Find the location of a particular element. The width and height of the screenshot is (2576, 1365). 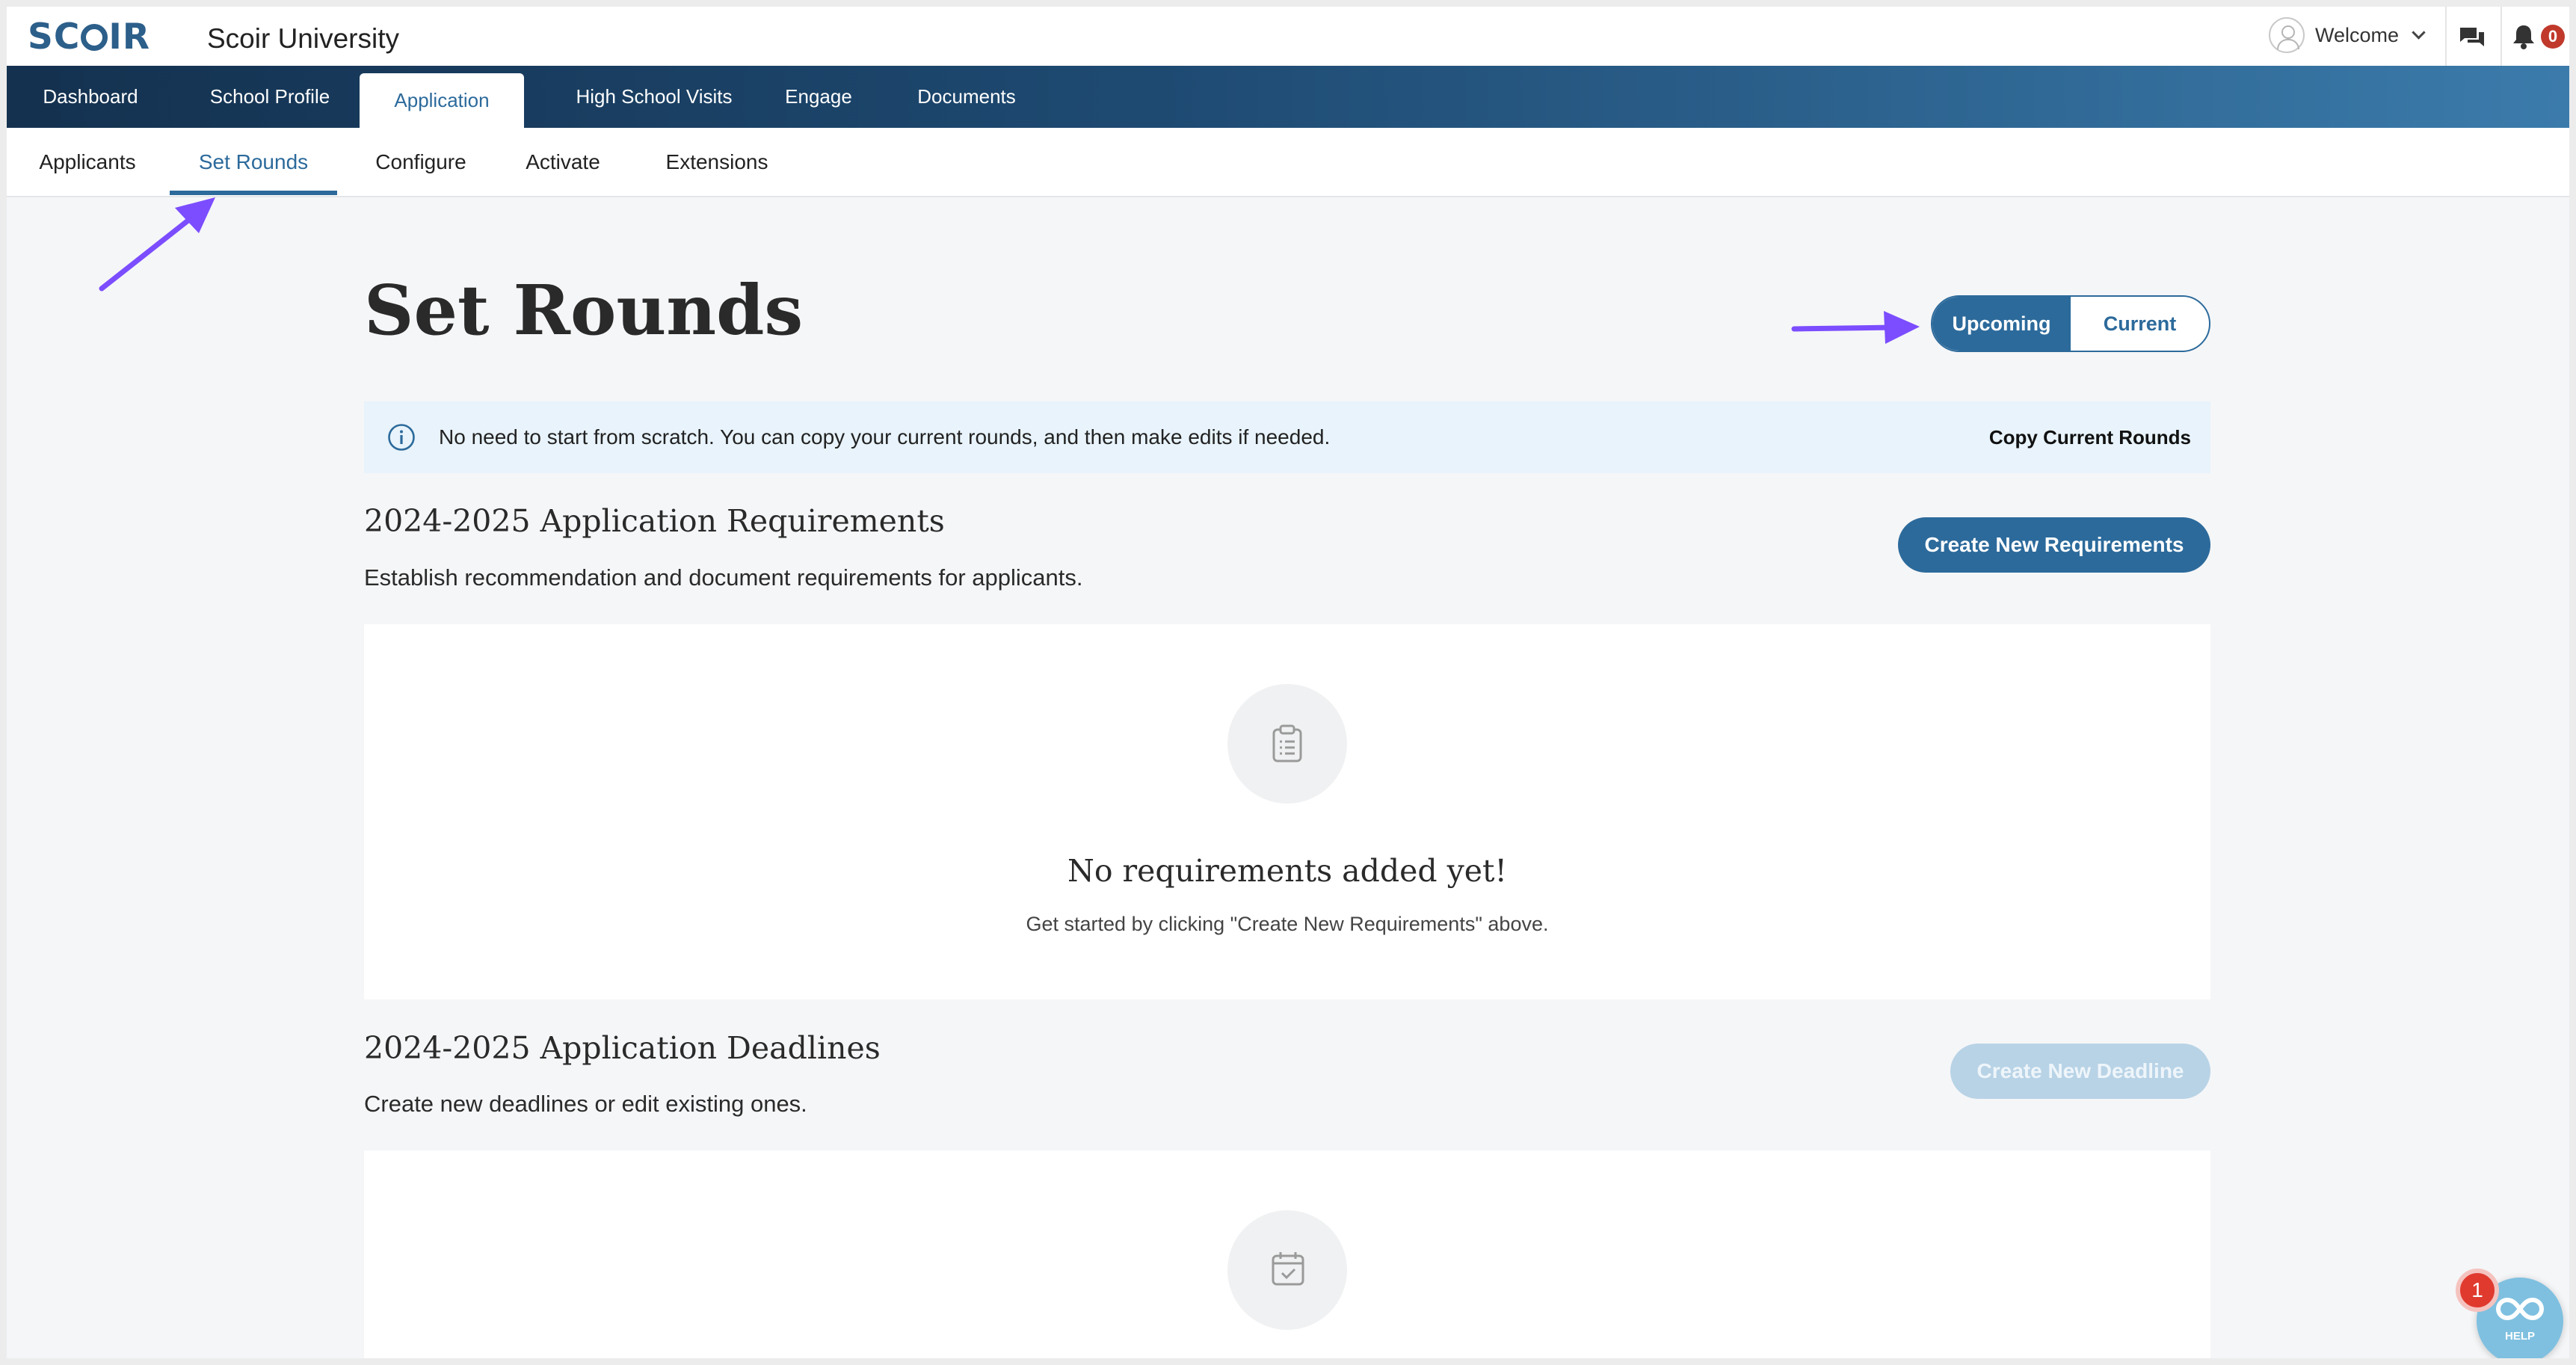

empty-state-title: No requirements added yet! is located at coordinates (1287, 871).